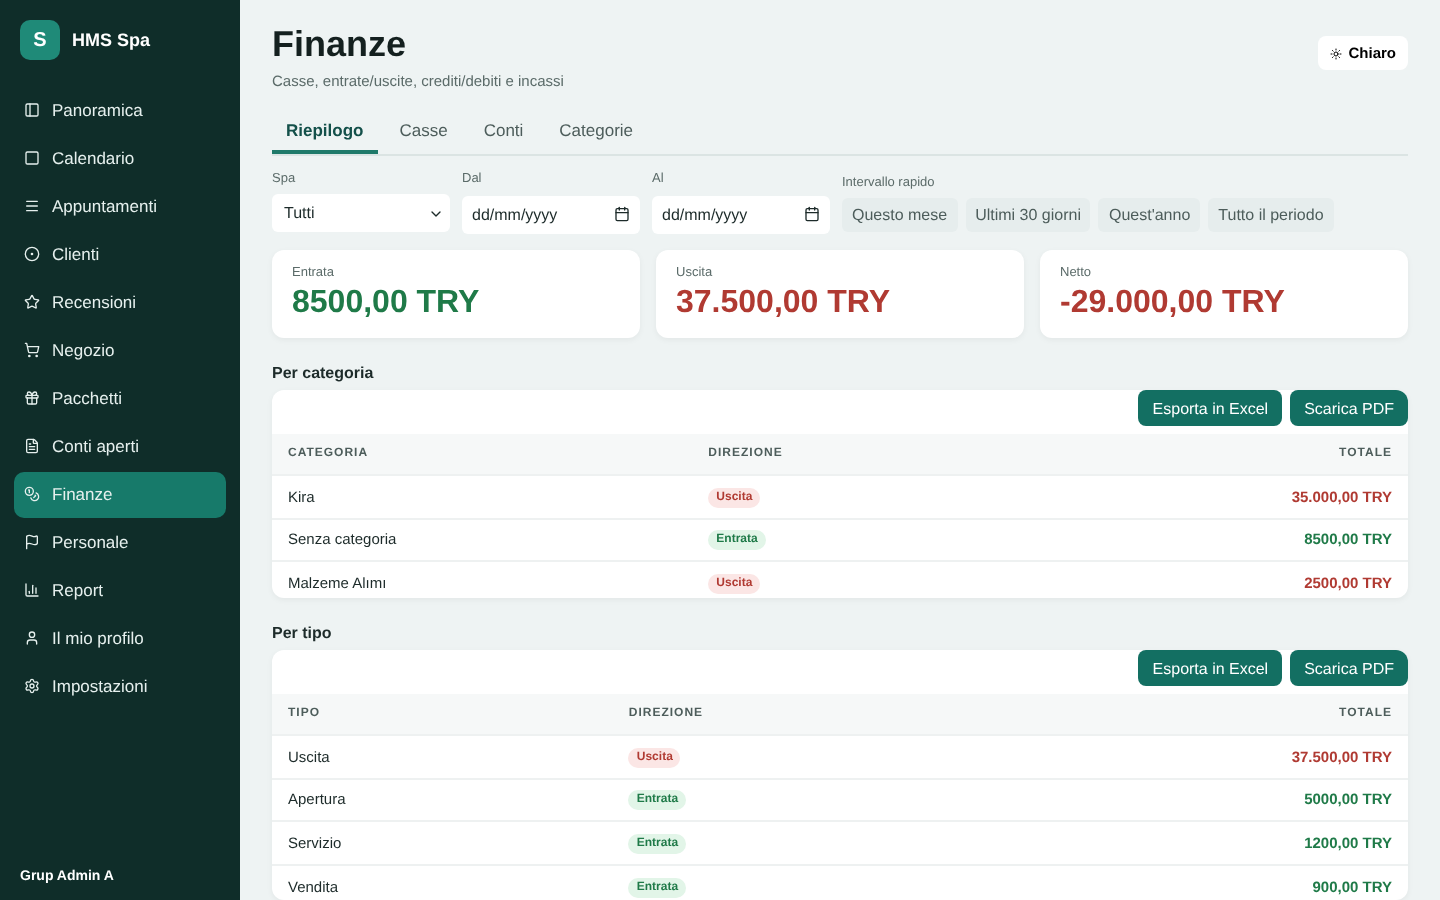 The height and width of the screenshot is (900, 1440). What do you see at coordinates (325, 132) in the screenshot?
I see `tab: Riepilogo` at bounding box center [325, 132].